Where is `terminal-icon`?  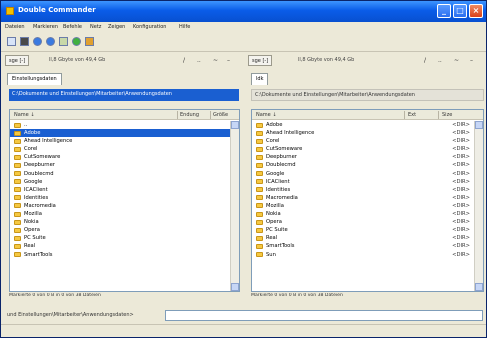
terminal-icon is located at coordinates (24, 41).